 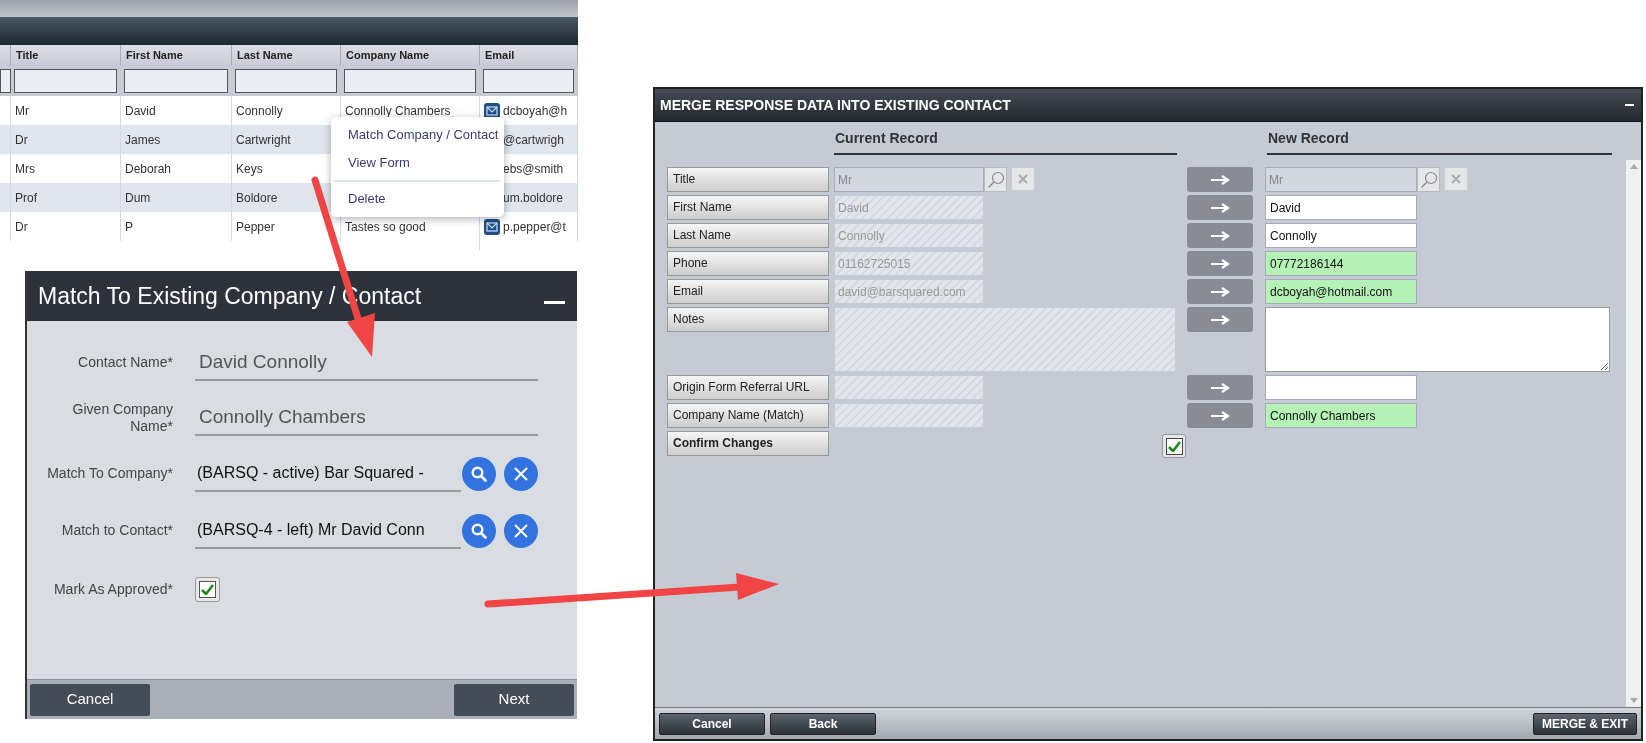 What do you see at coordinates (534, 227) in the screenshot?
I see `table-cell-text: p.pepper@t` at bounding box center [534, 227].